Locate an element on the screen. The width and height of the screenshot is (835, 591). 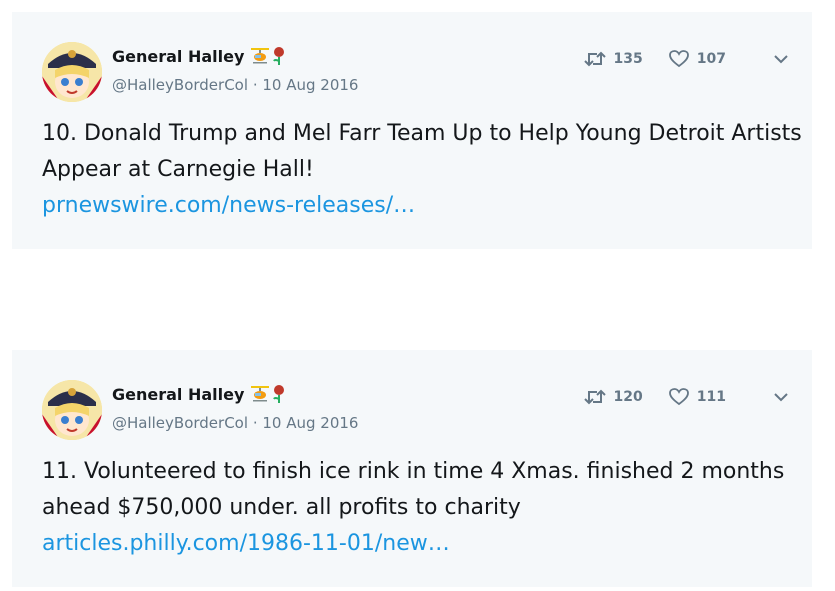
retweet-button: 120 is located at coordinates (613, 397).